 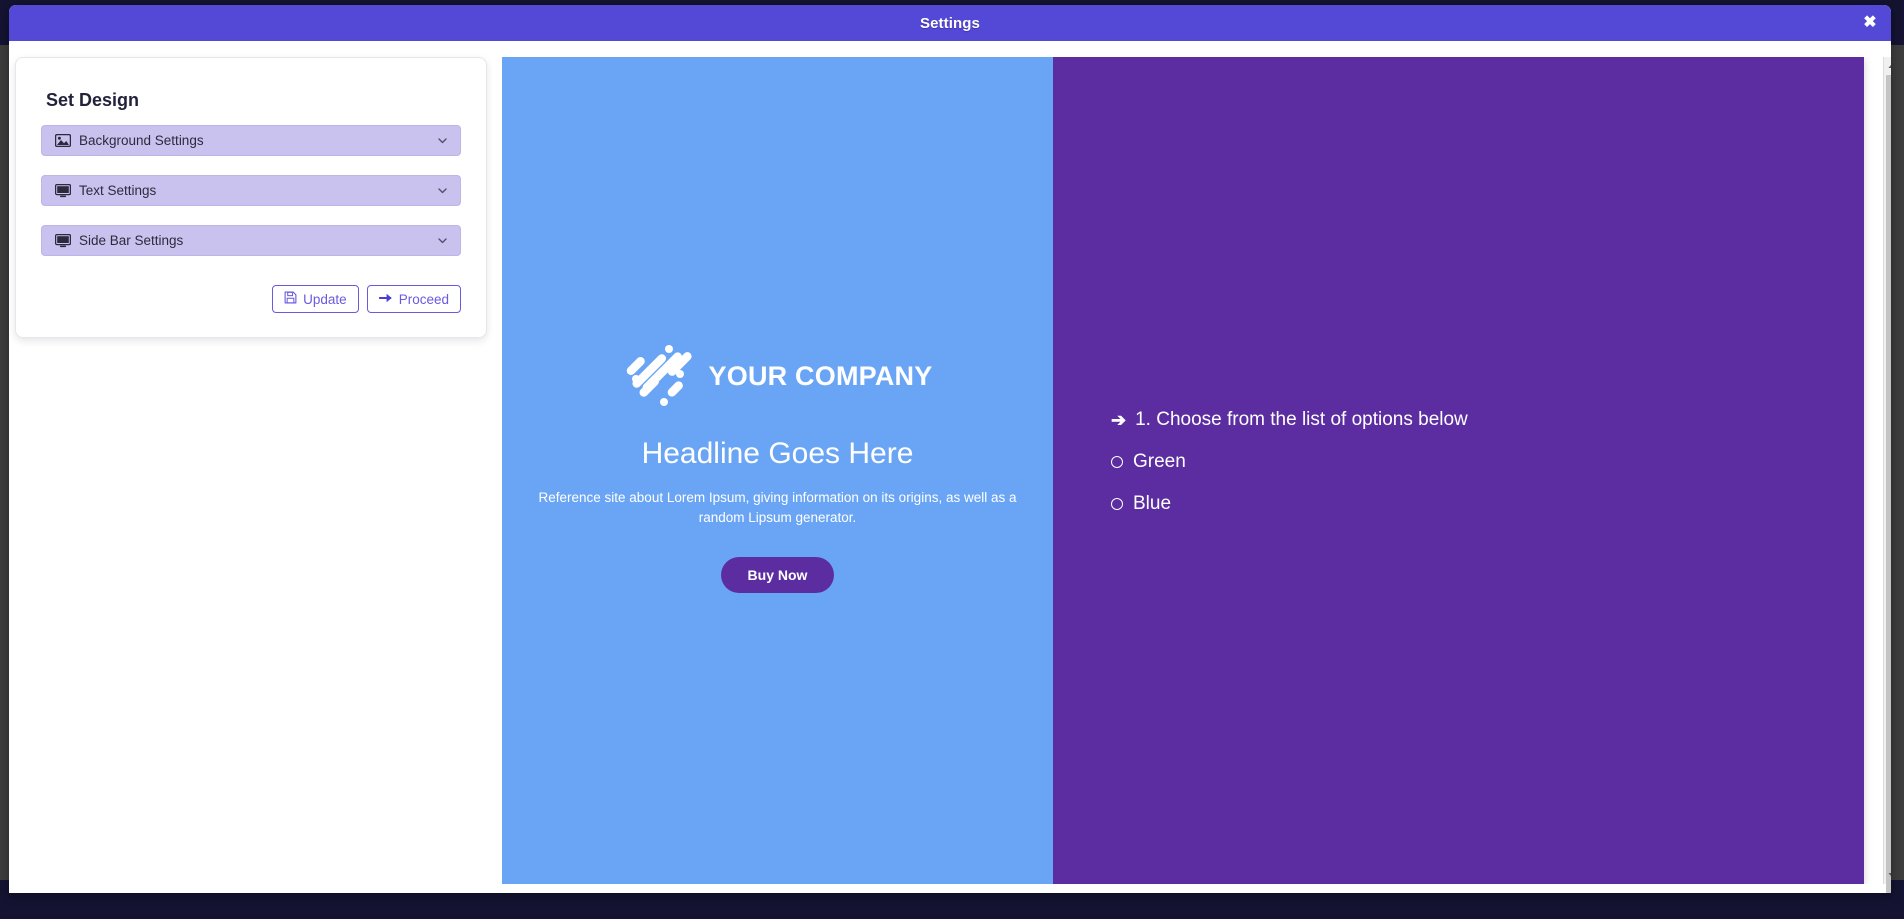 What do you see at coordinates (325, 299) in the screenshot?
I see `update-button-label: Update` at bounding box center [325, 299].